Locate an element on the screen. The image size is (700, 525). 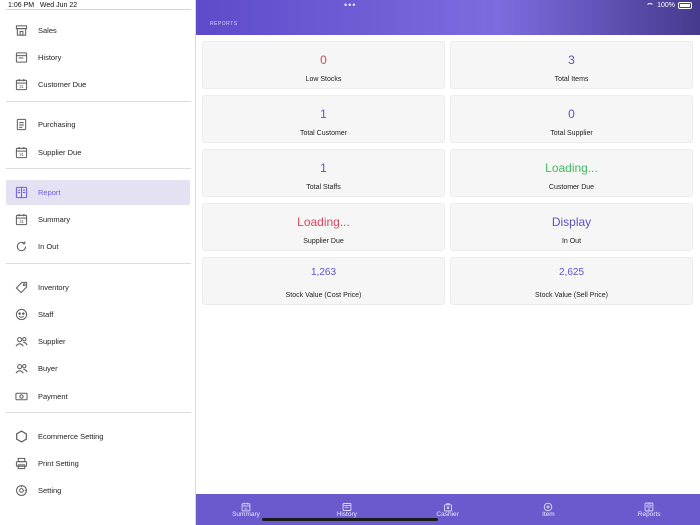
card-label: In Out is located at coordinates (571, 241).